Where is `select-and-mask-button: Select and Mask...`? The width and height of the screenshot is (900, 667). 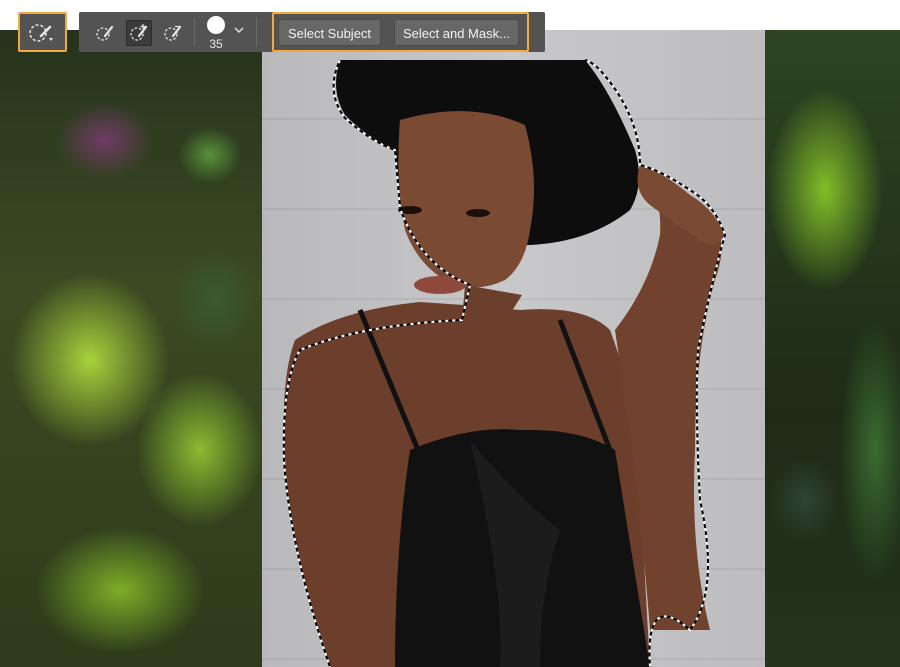 select-and-mask-button: Select and Mask... is located at coordinates (456, 32).